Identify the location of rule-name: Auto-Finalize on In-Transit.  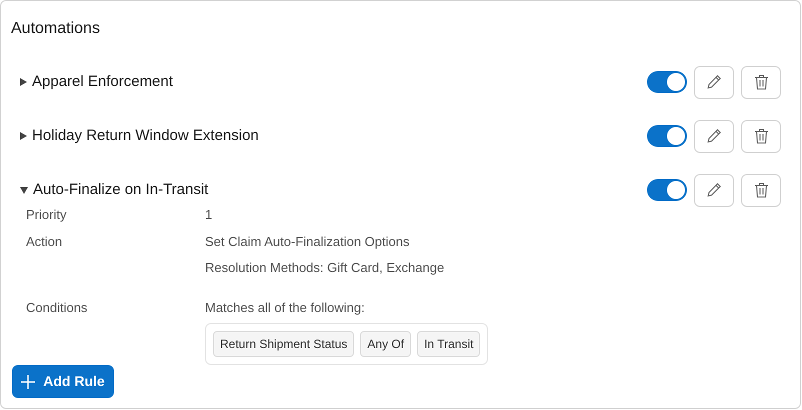
(120, 190).